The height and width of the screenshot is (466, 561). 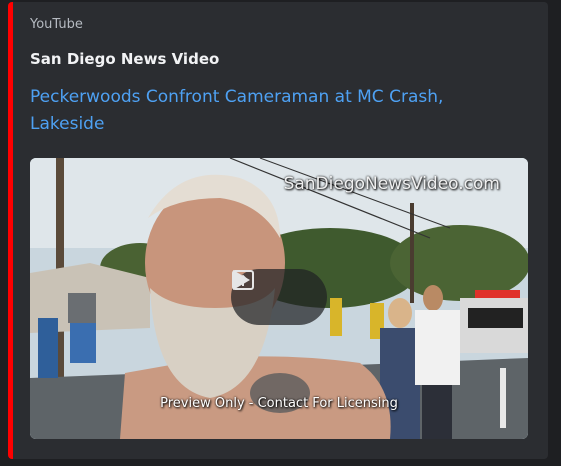 What do you see at coordinates (56, 24) in the screenshot?
I see `embed-provider: YouTube` at bounding box center [56, 24].